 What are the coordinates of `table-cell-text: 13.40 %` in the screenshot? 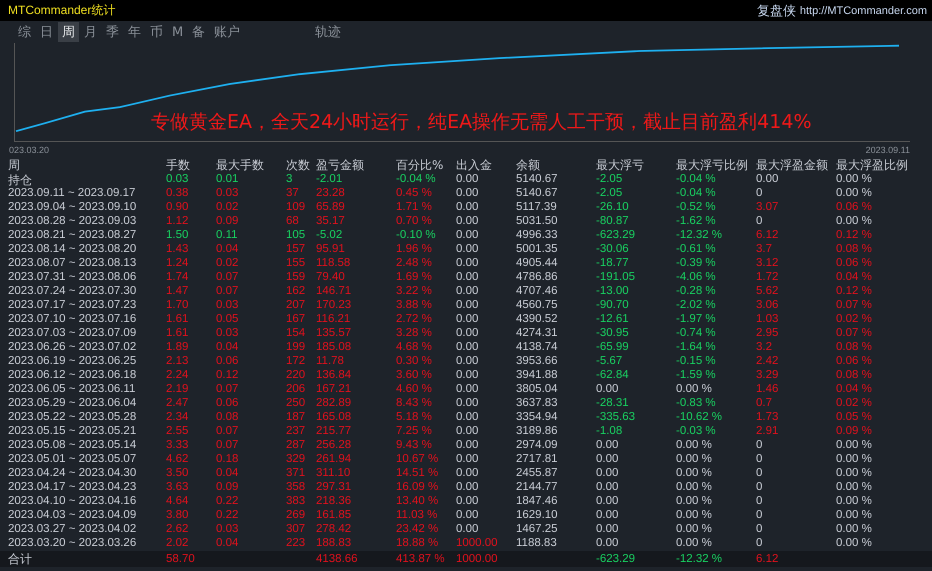 It's located at (418, 501).